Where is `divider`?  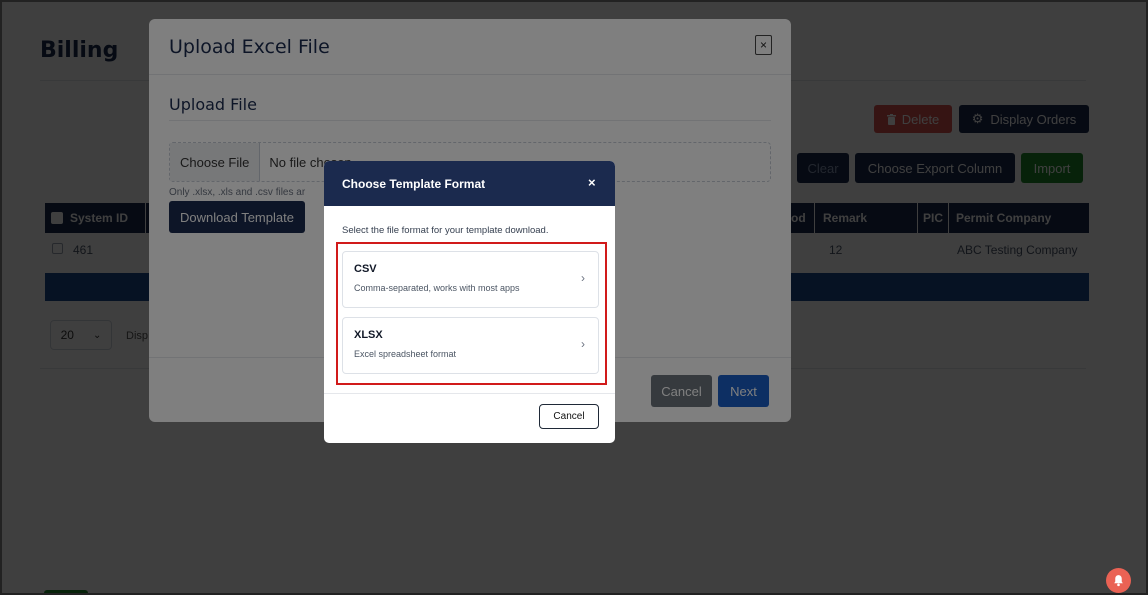 divider is located at coordinates (469, 393).